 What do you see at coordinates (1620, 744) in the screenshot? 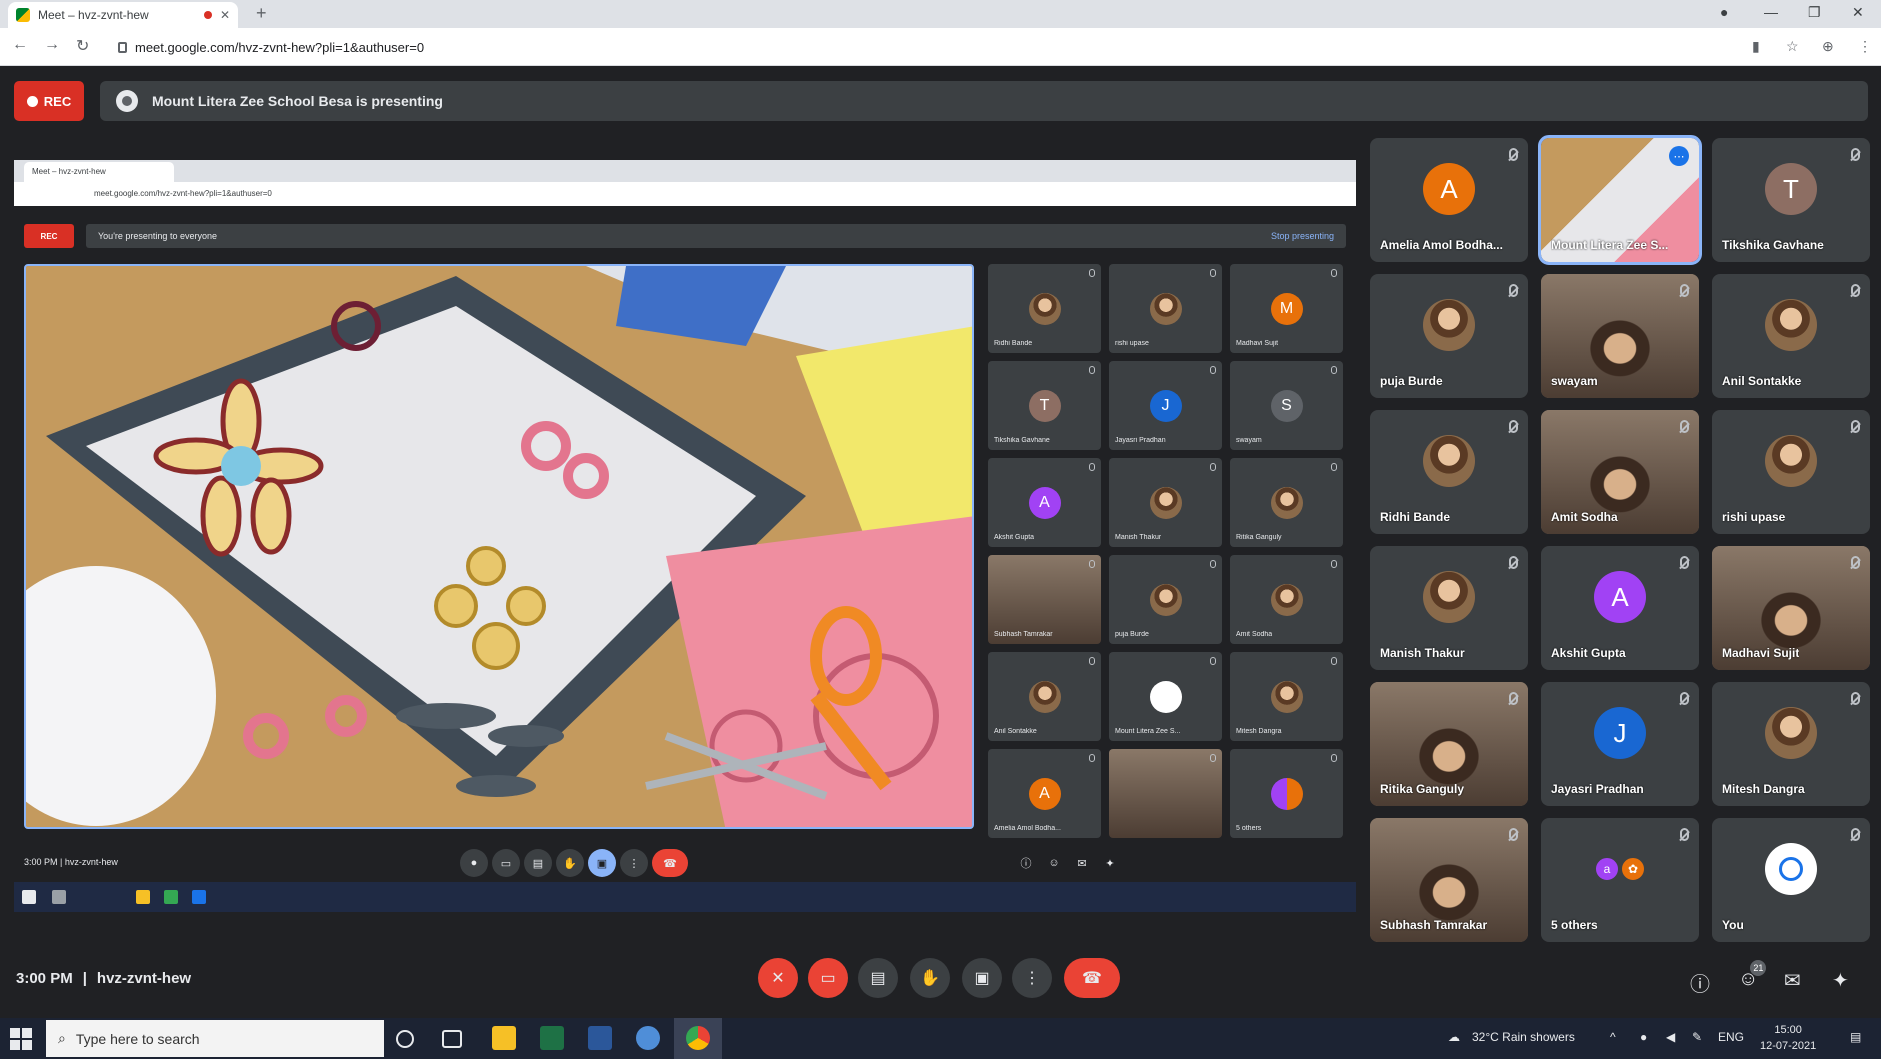
I see `participant-tile: J Jayasri Pradhan` at bounding box center [1620, 744].